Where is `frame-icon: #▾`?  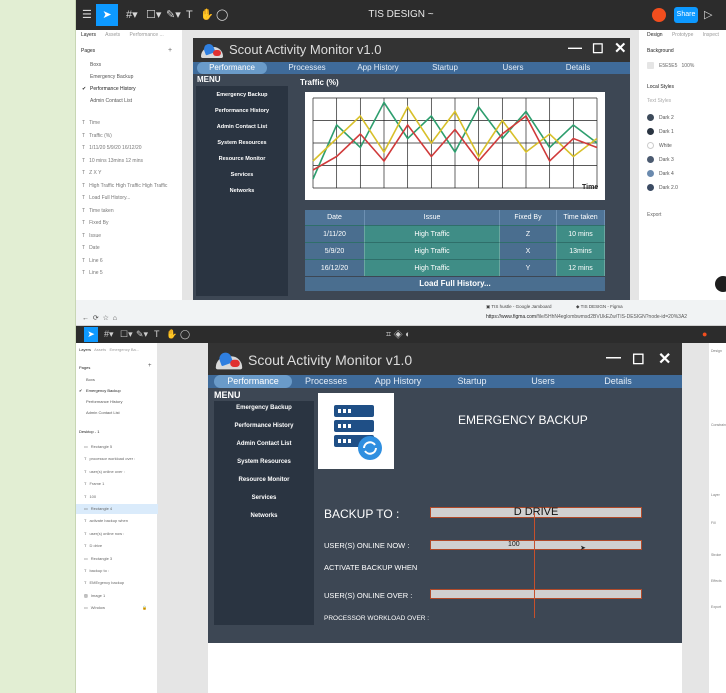
frame-icon: #▾ is located at coordinates (109, 334).